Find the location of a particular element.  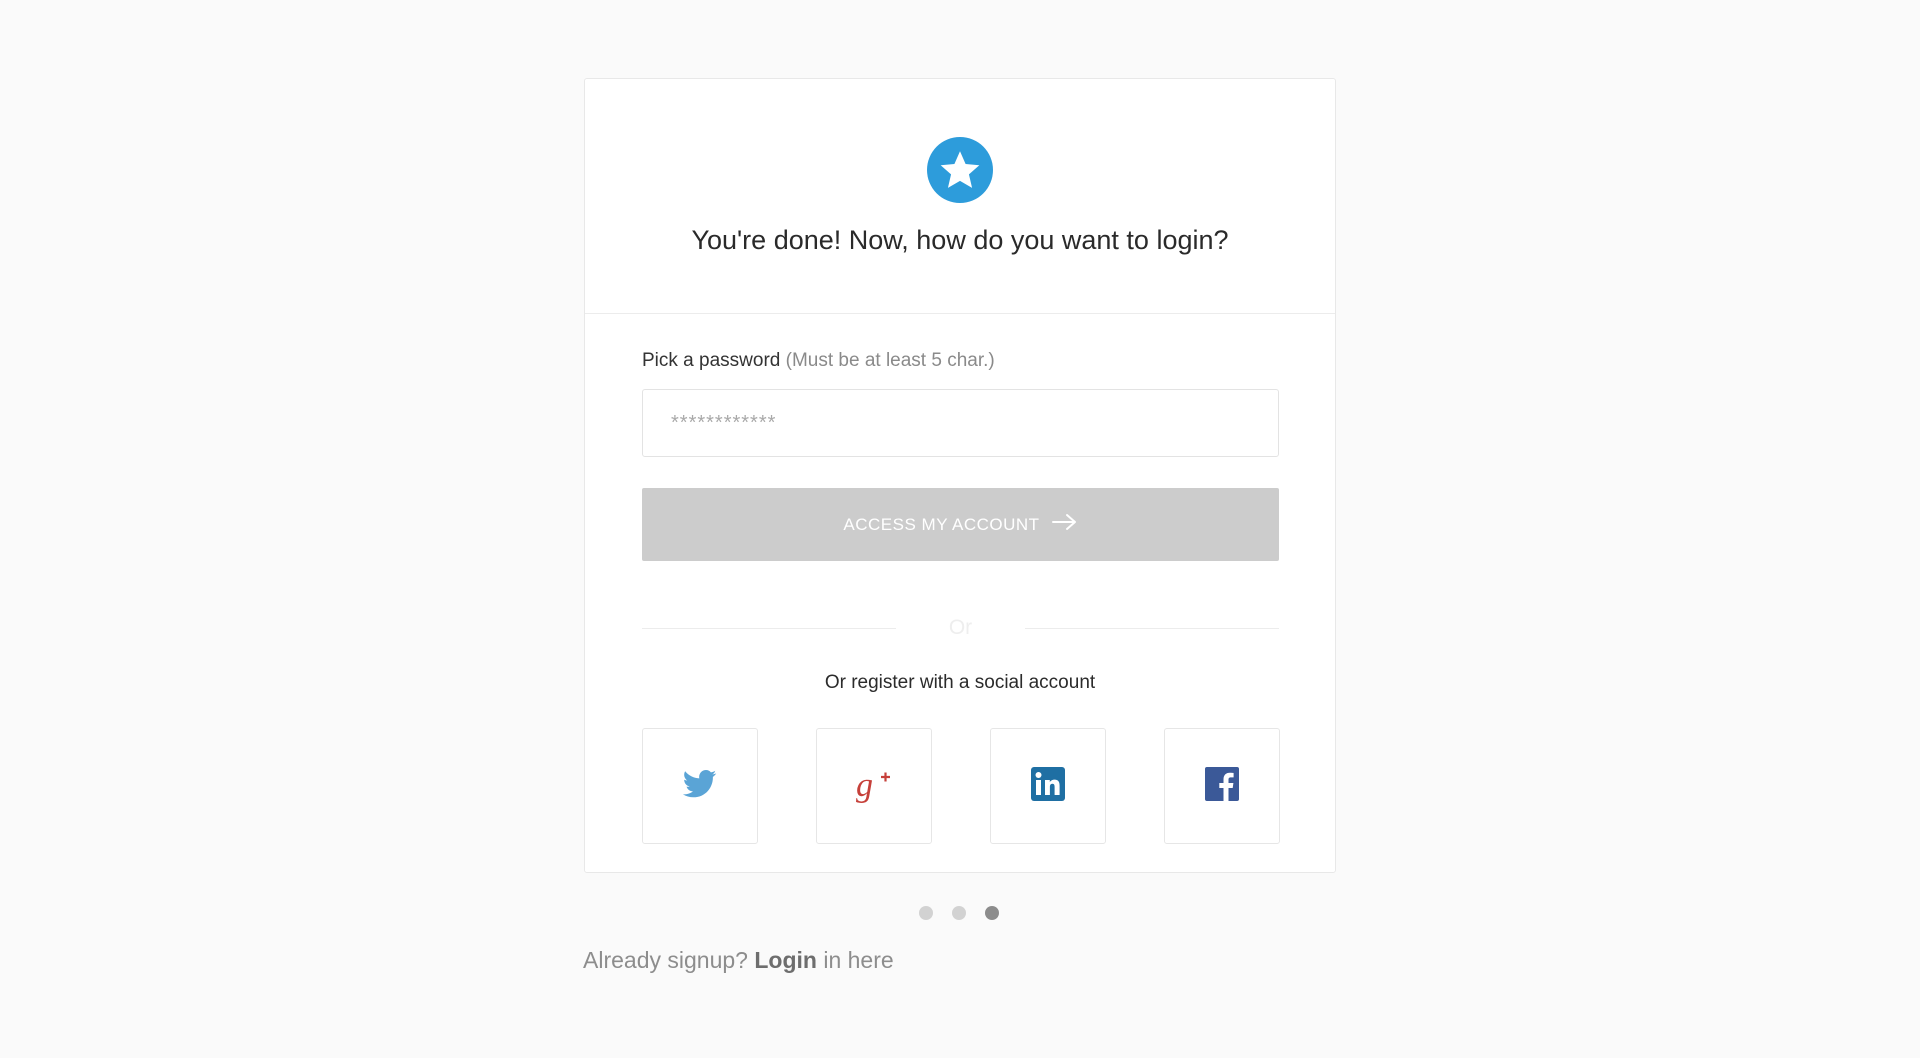

linkedin-icon is located at coordinates (1048, 786).